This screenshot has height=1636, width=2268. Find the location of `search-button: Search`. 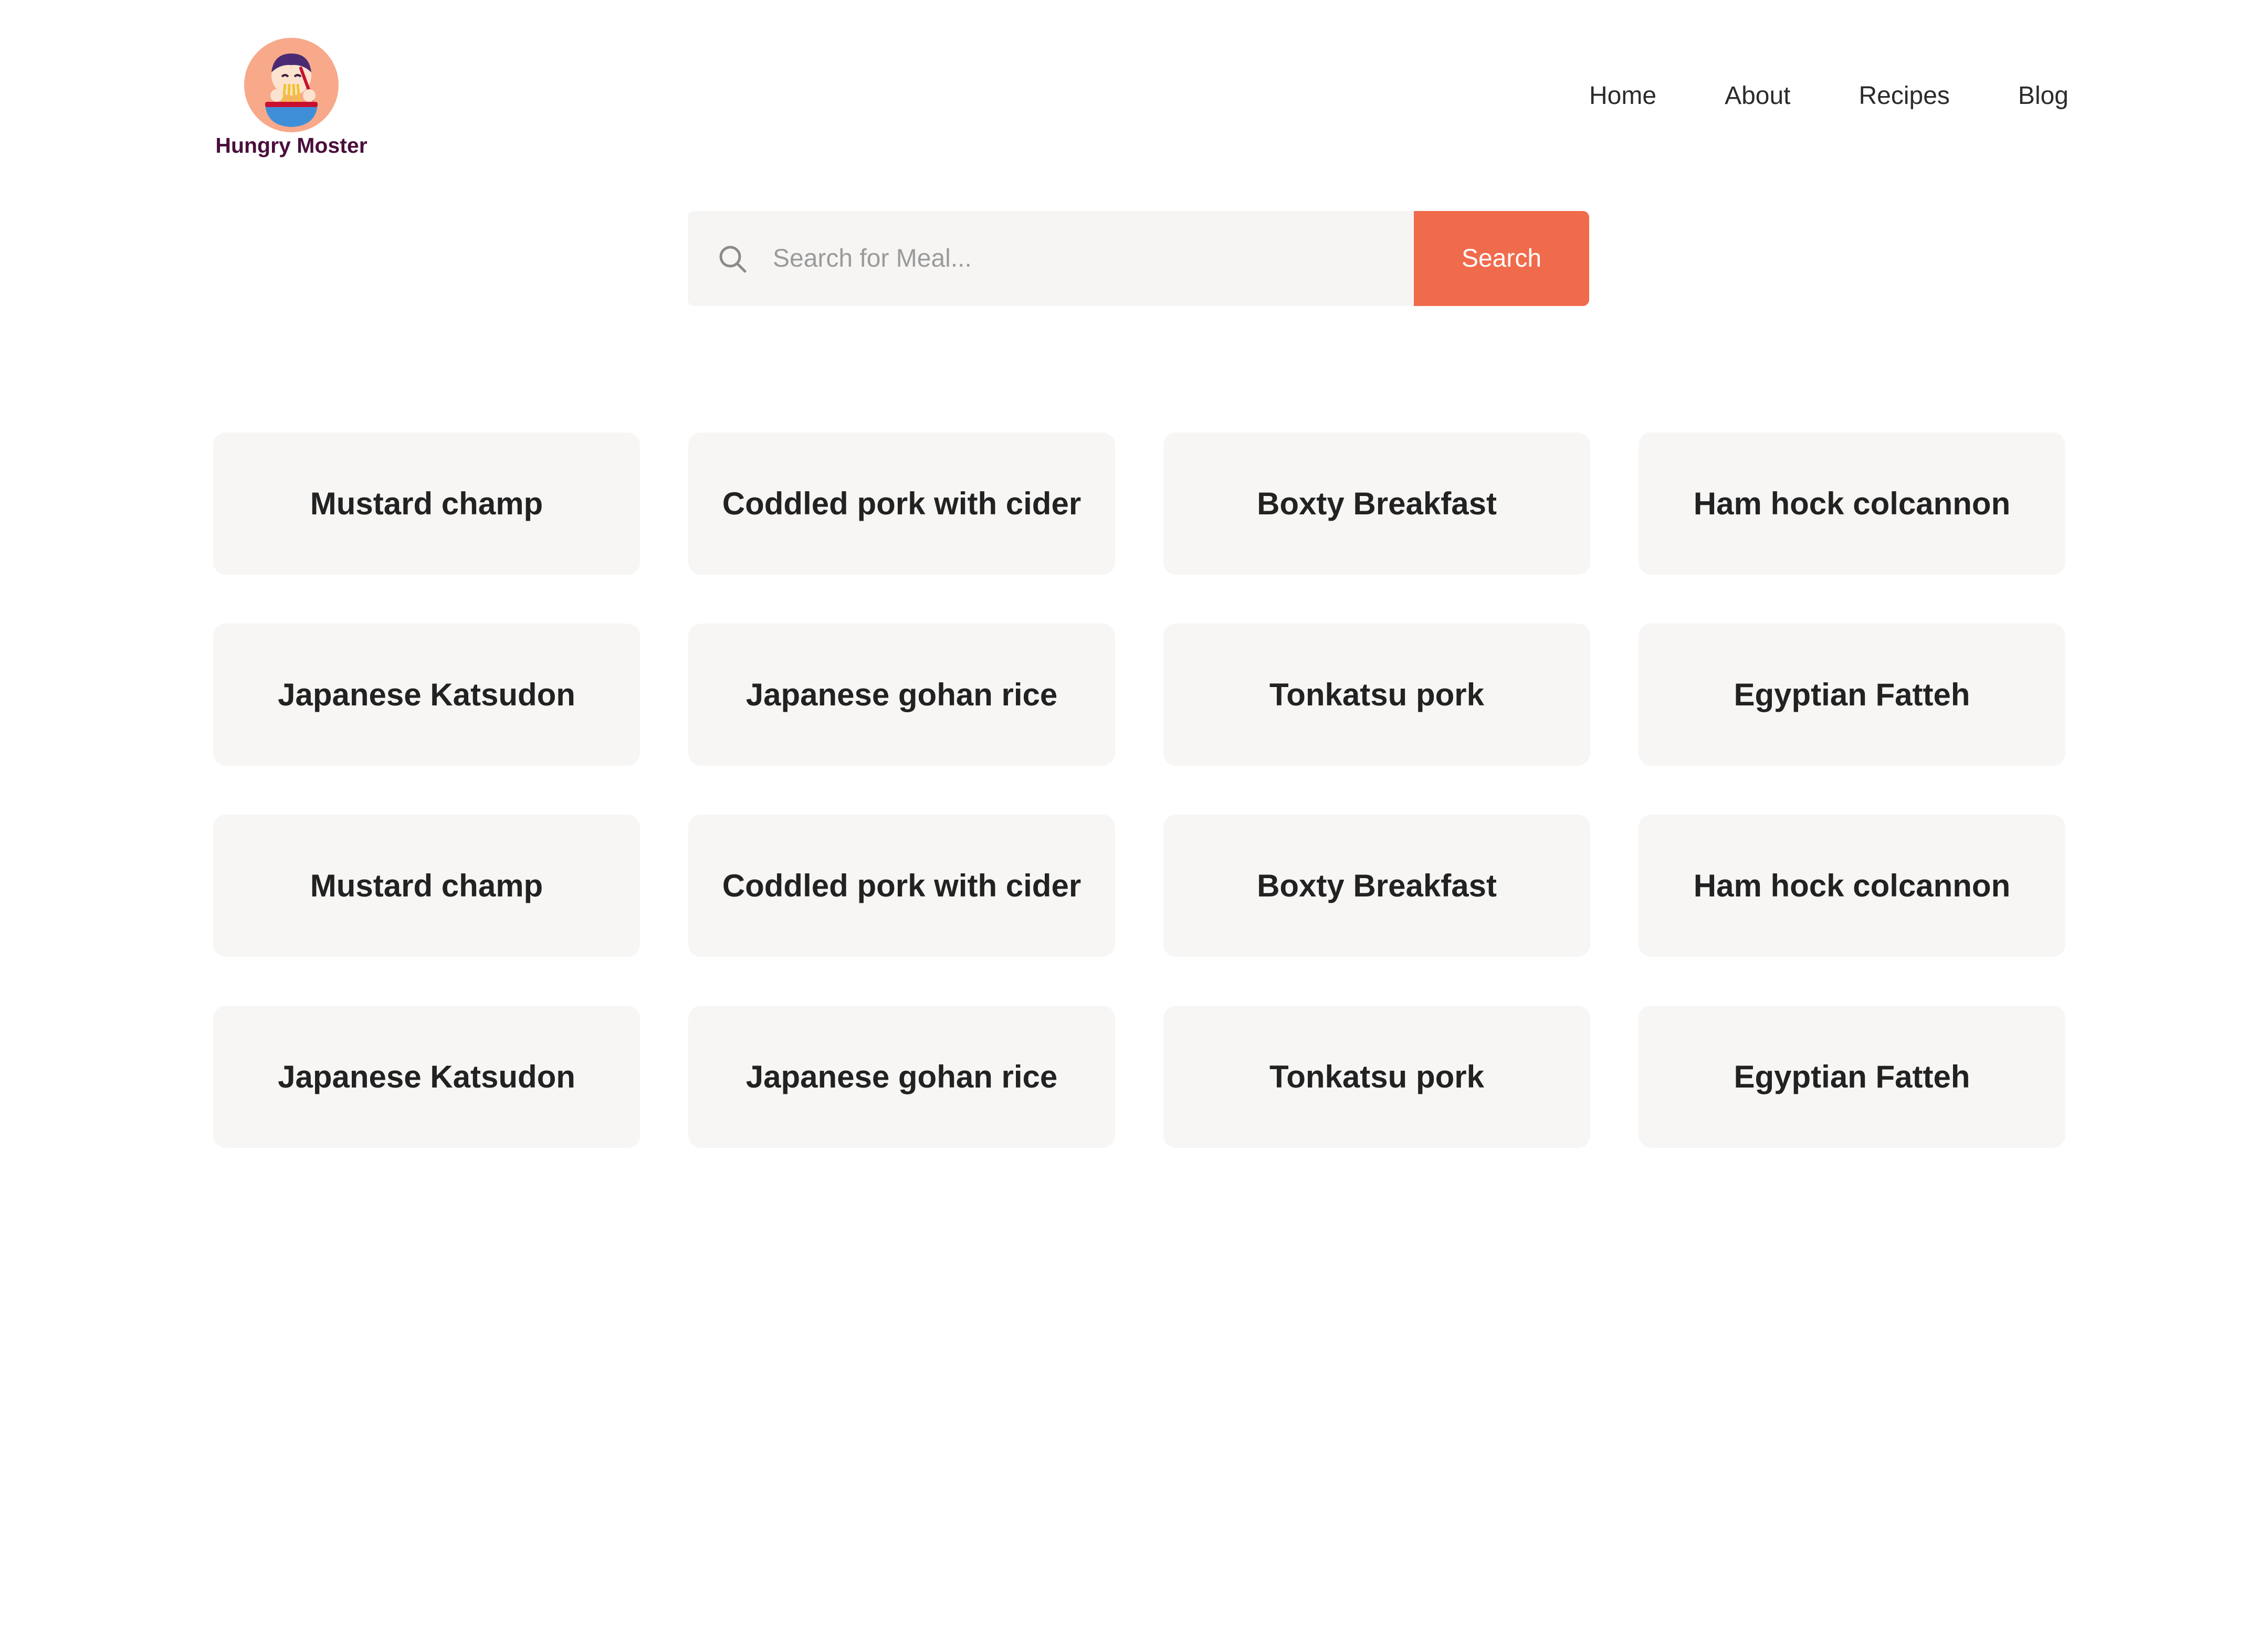

search-button: Search is located at coordinates (1501, 258).